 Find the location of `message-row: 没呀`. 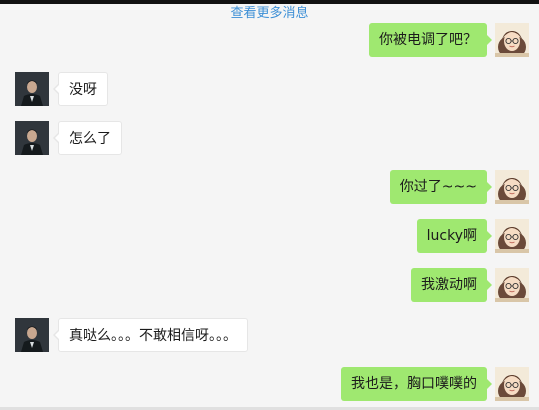

message-row: 没呀 is located at coordinates (269, 91).